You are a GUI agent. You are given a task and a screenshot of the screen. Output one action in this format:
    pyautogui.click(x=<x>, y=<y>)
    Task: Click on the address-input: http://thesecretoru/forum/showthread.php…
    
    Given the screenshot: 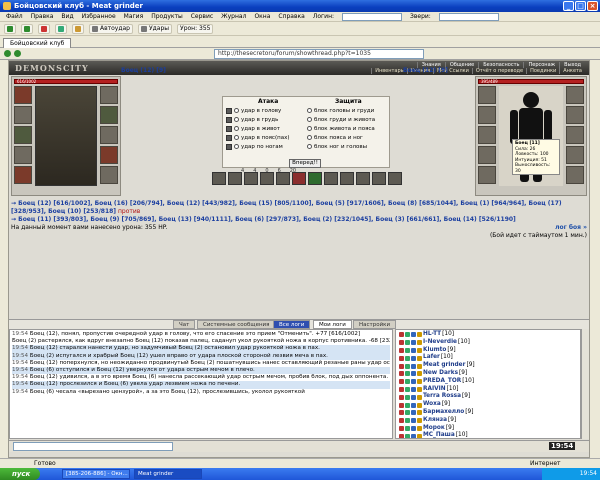 What is the action you would take?
    pyautogui.click(x=319, y=54)
    